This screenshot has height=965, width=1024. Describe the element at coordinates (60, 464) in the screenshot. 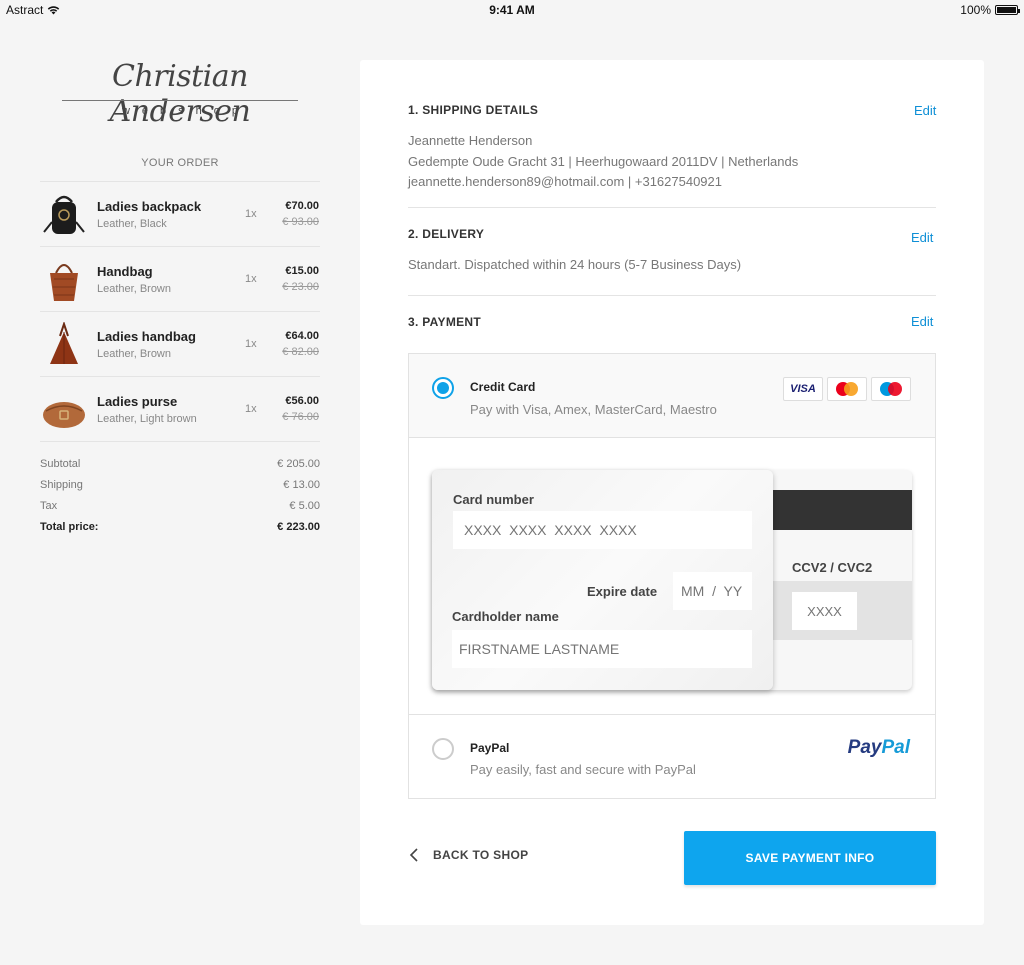

I see `totals-label: Subtotal` at that location.